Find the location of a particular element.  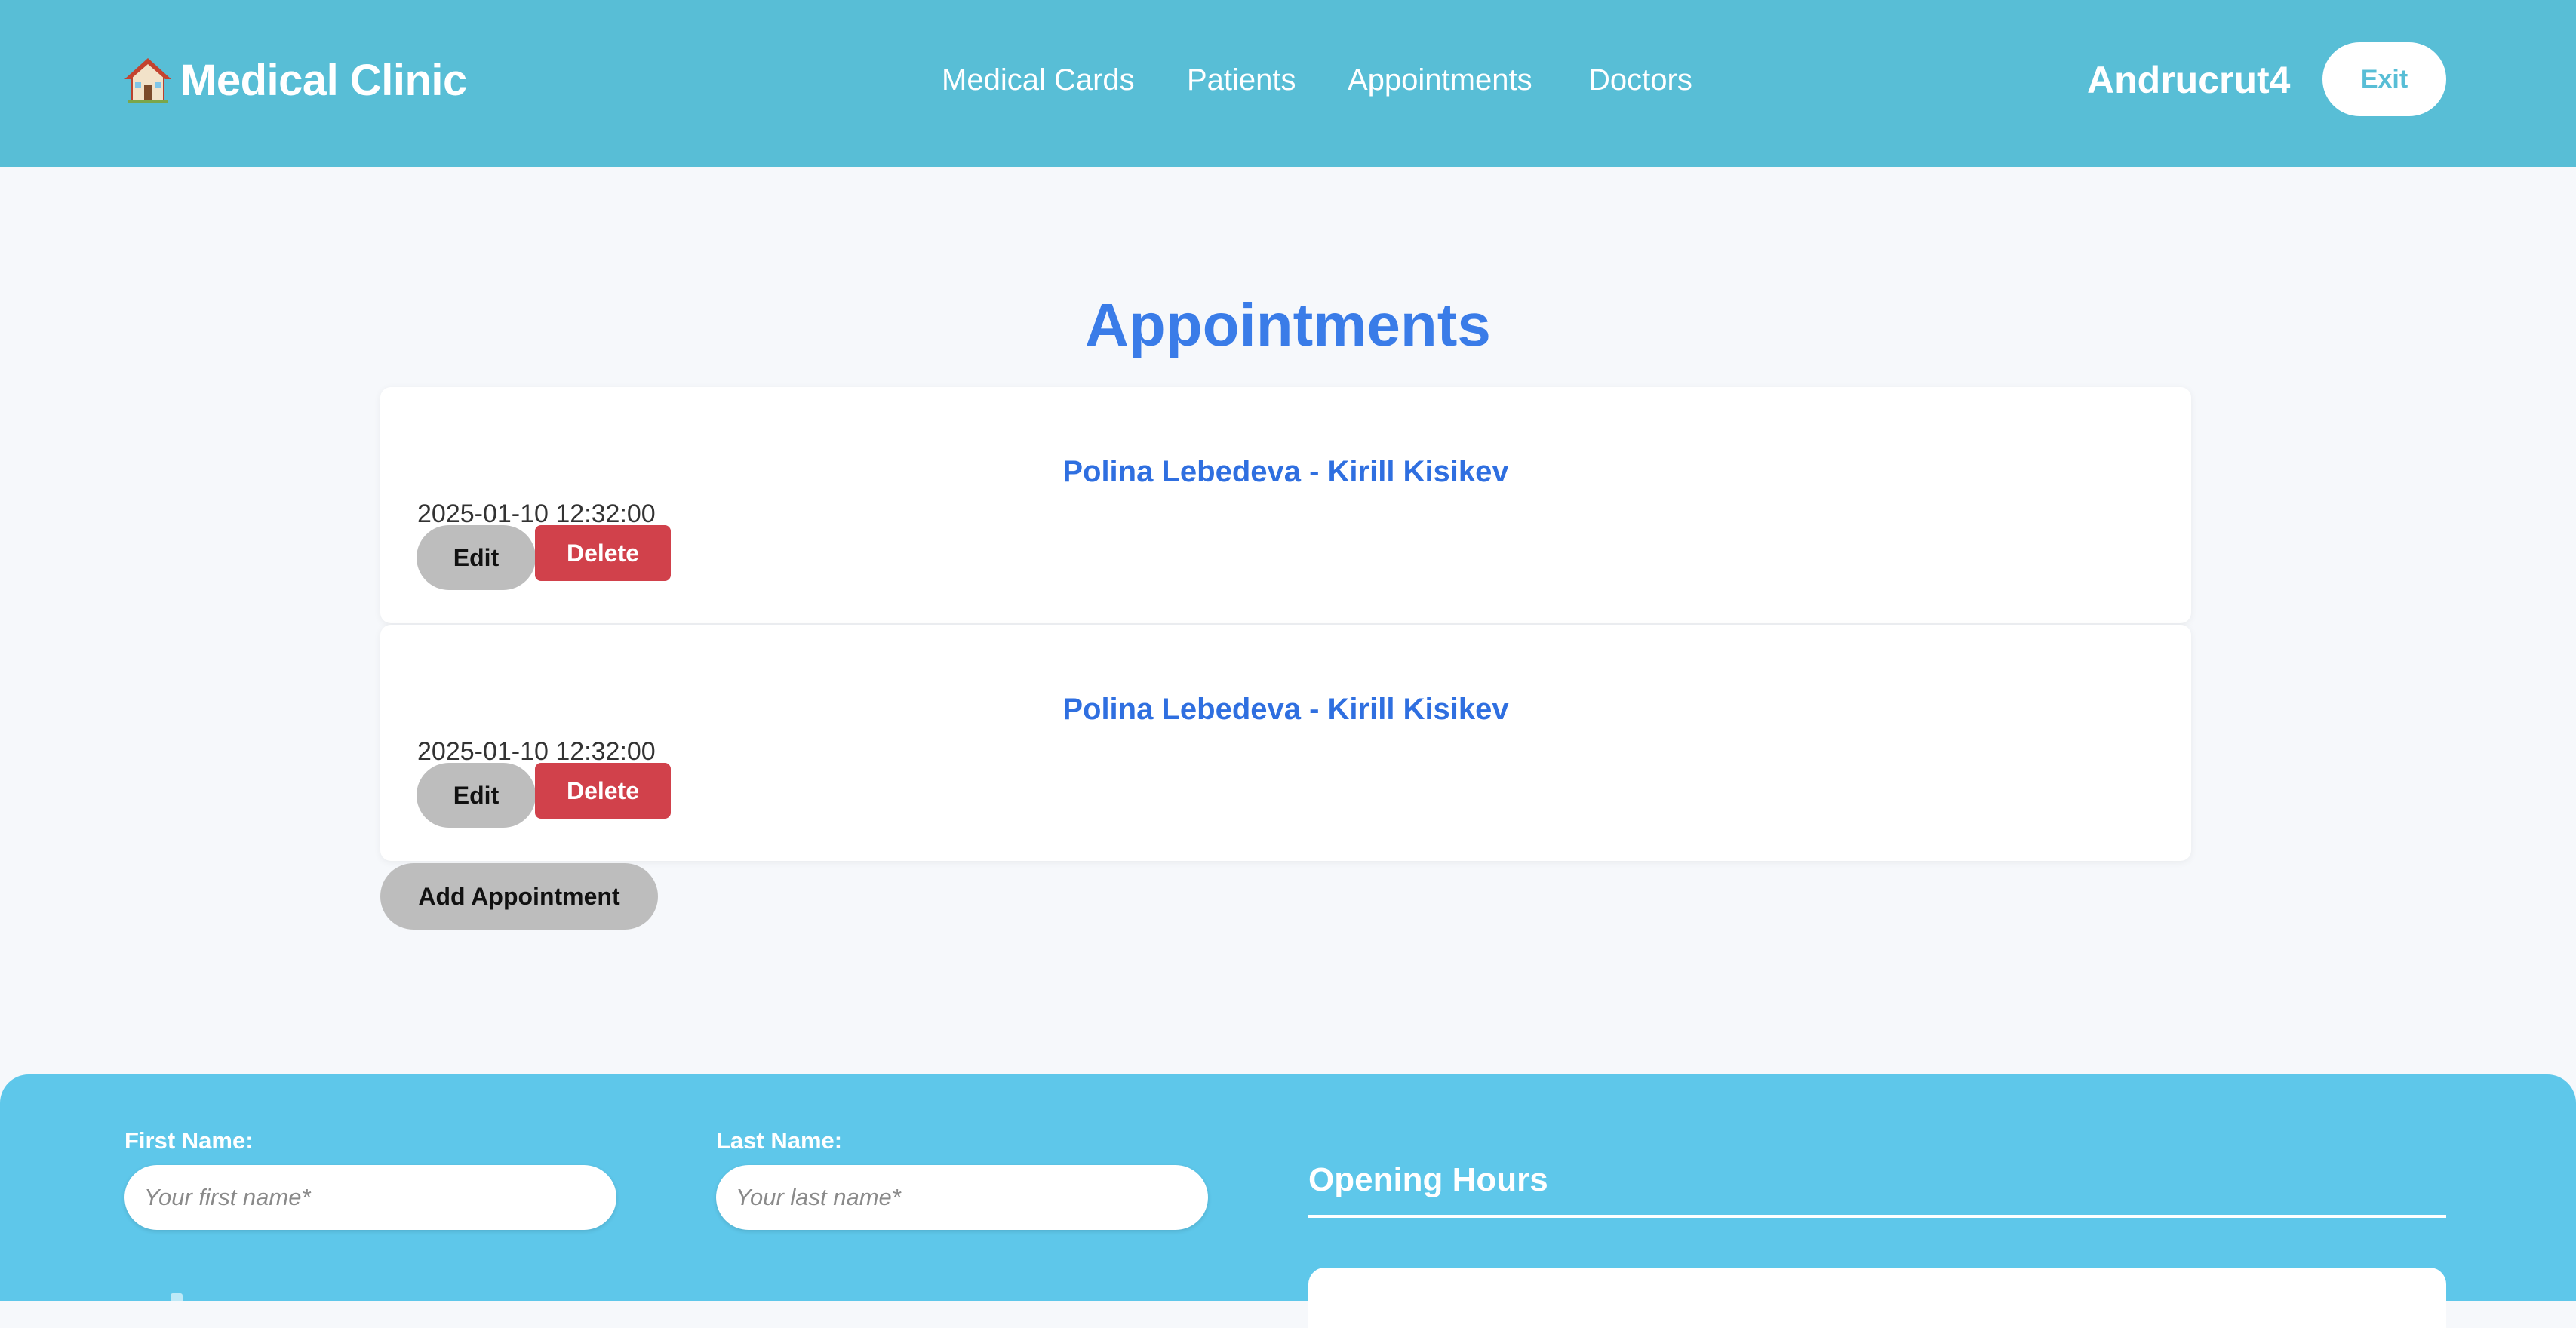

house-icon is located at coordinates (147, 80).